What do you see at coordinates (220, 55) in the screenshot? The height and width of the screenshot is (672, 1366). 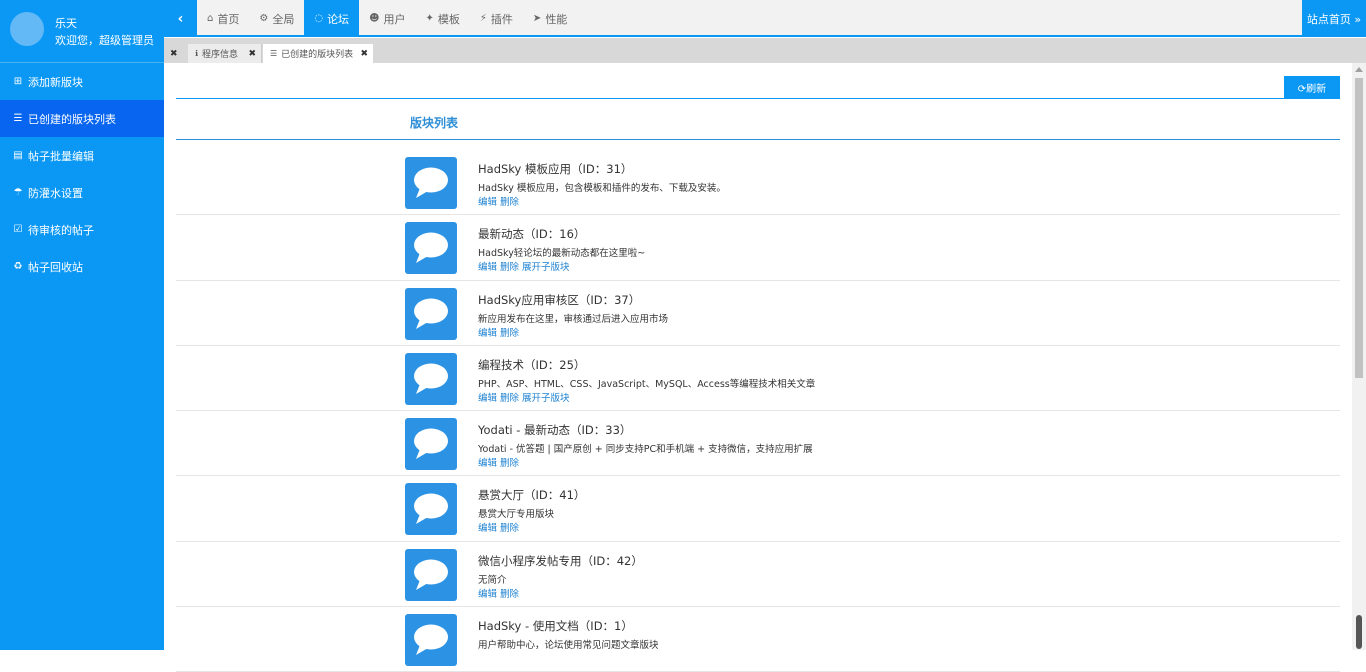 I see `tab-label: 程序信息` at bounding box center [220, 55].